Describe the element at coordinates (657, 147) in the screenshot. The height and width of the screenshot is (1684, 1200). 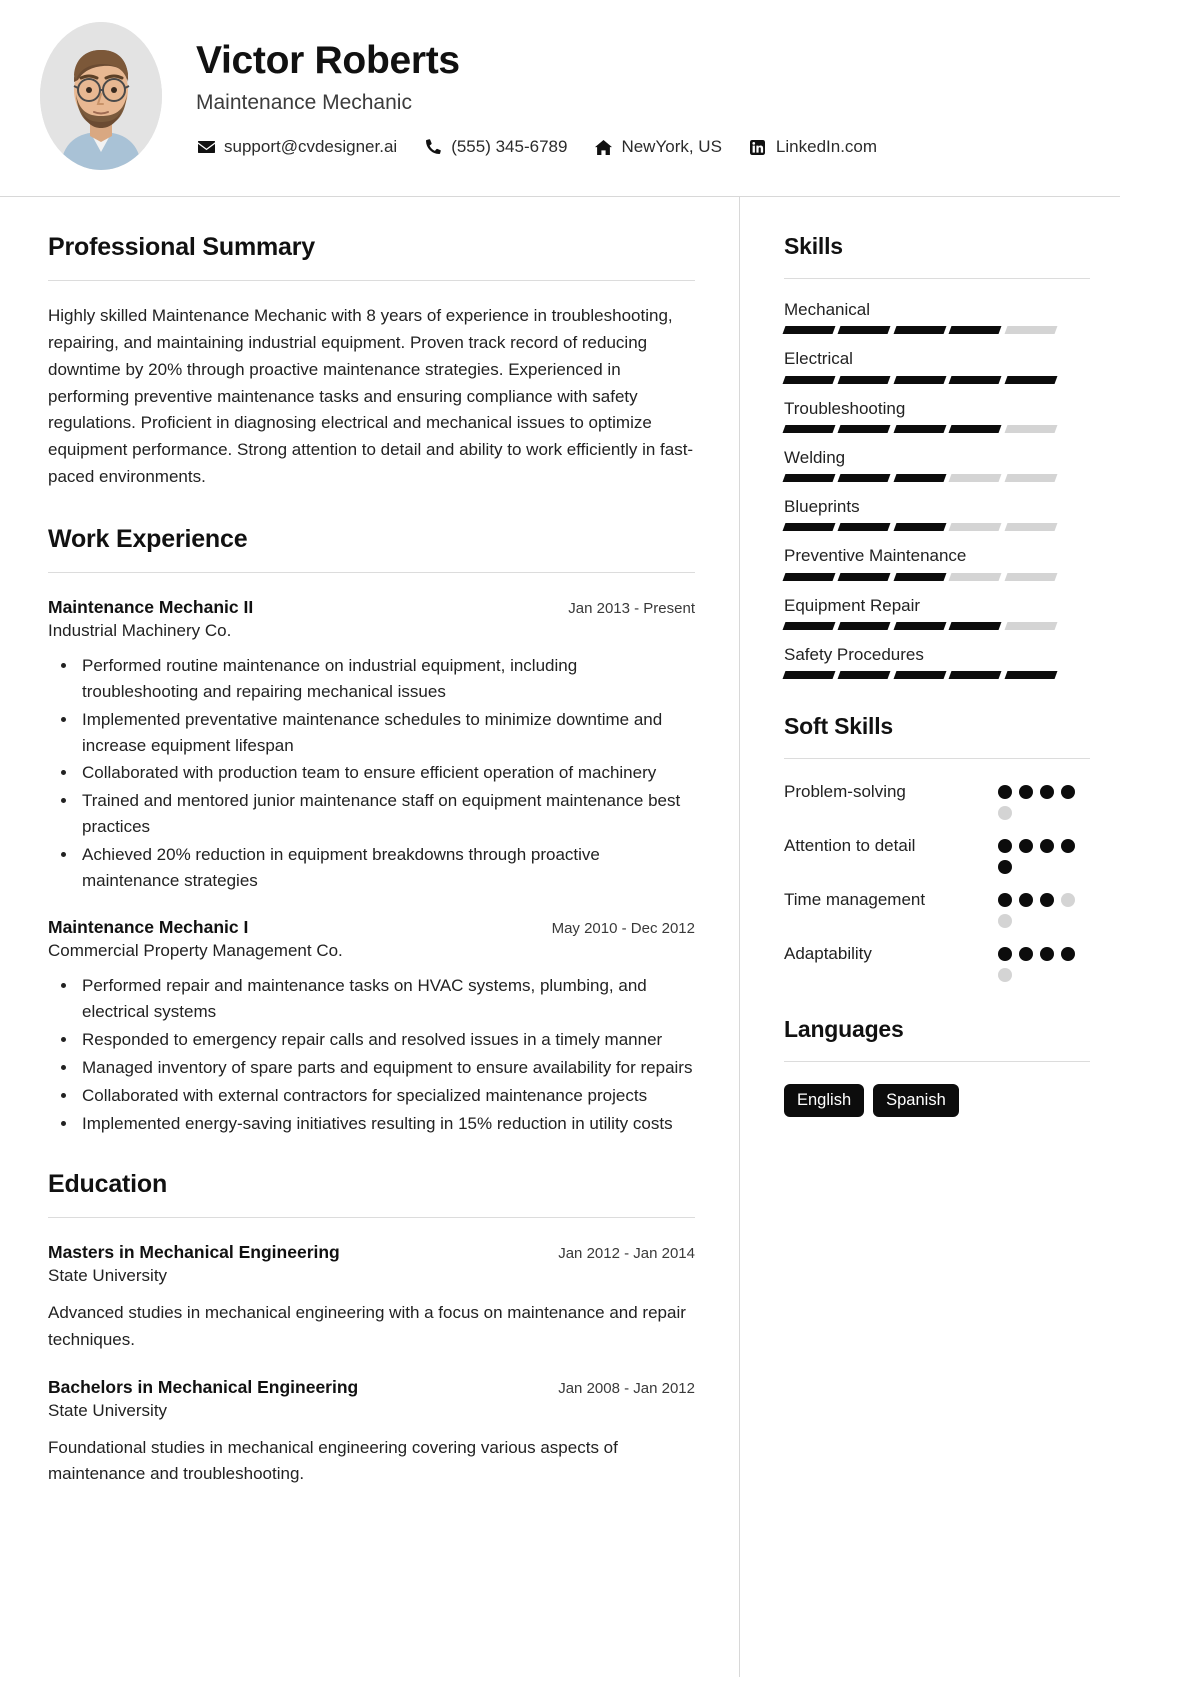
I see `contact-location: NewYork, US` at that location.